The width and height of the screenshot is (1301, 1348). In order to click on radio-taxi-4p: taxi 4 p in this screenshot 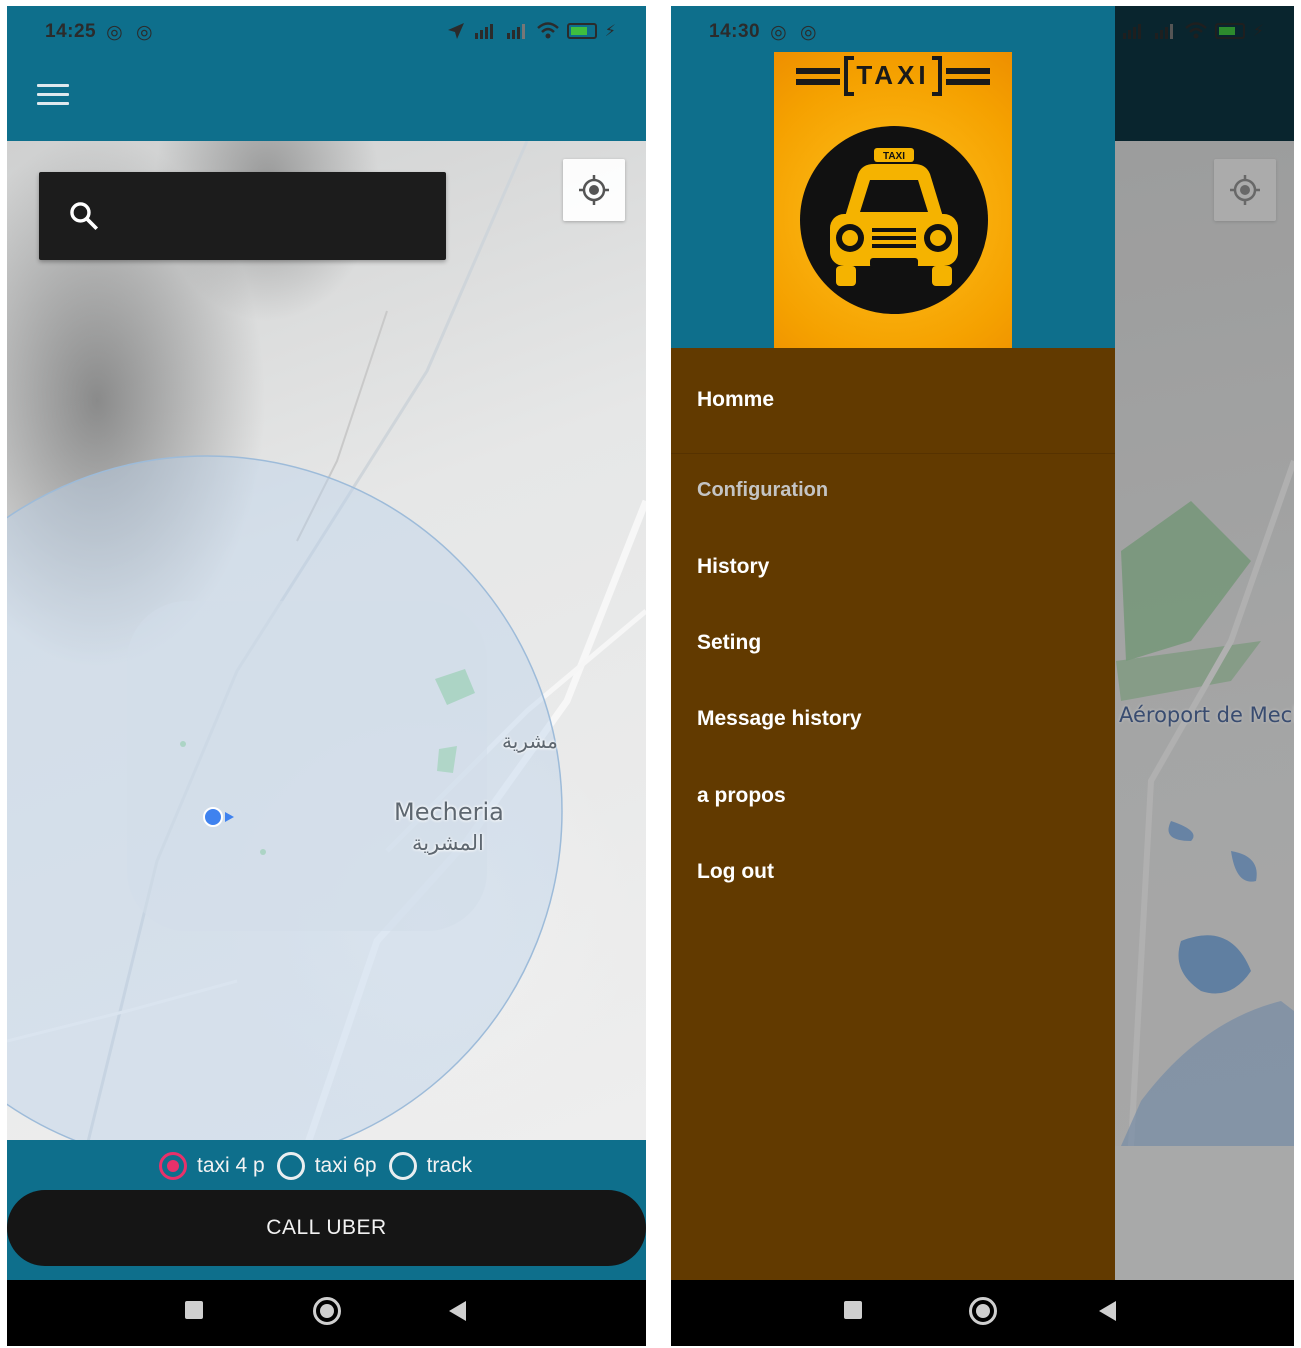, I will do `click(212, 1166)`.